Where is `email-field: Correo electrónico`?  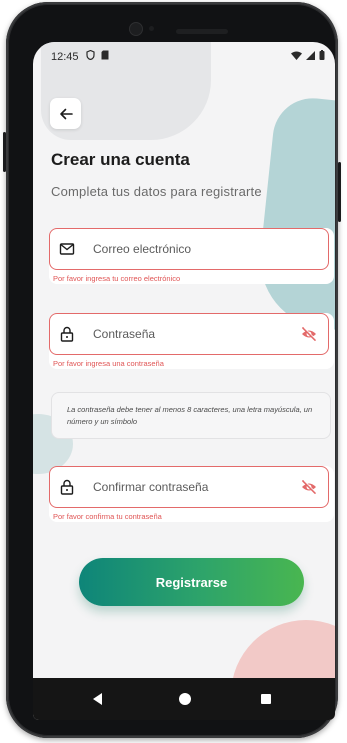
email-field: Correo electrónico is located at coordinates (189, 249).